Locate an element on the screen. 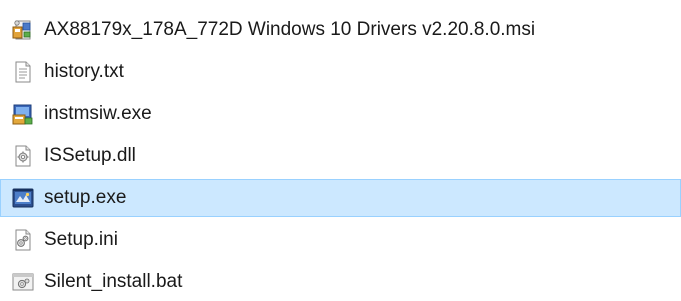 The height and width of the screenshot is (301, 681). msi-installer-icon is located at coordinates (21, 30).